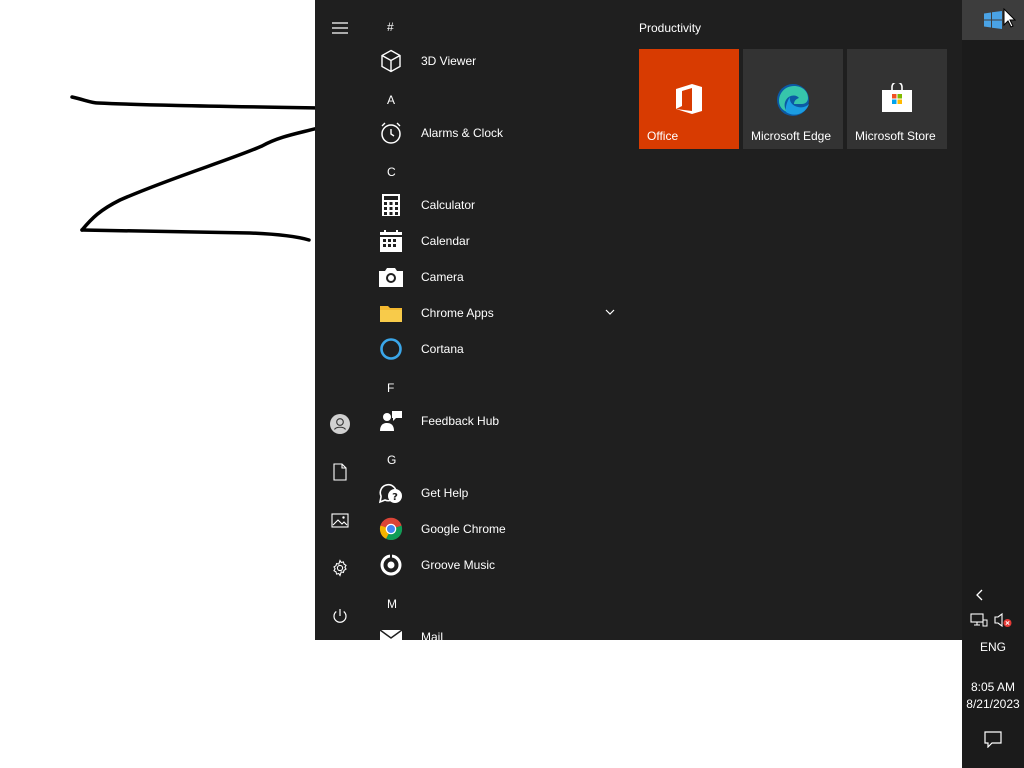 Image resolution: width=1024 pixels, height=768 pixels. I want to click on app-mail: Mail, so click(496, 631).